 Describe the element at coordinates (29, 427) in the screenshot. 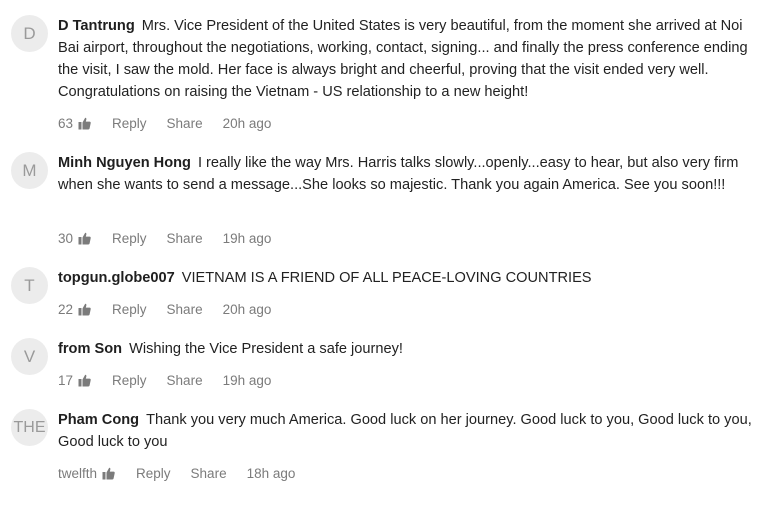

I see `avatar: THE` at that location.